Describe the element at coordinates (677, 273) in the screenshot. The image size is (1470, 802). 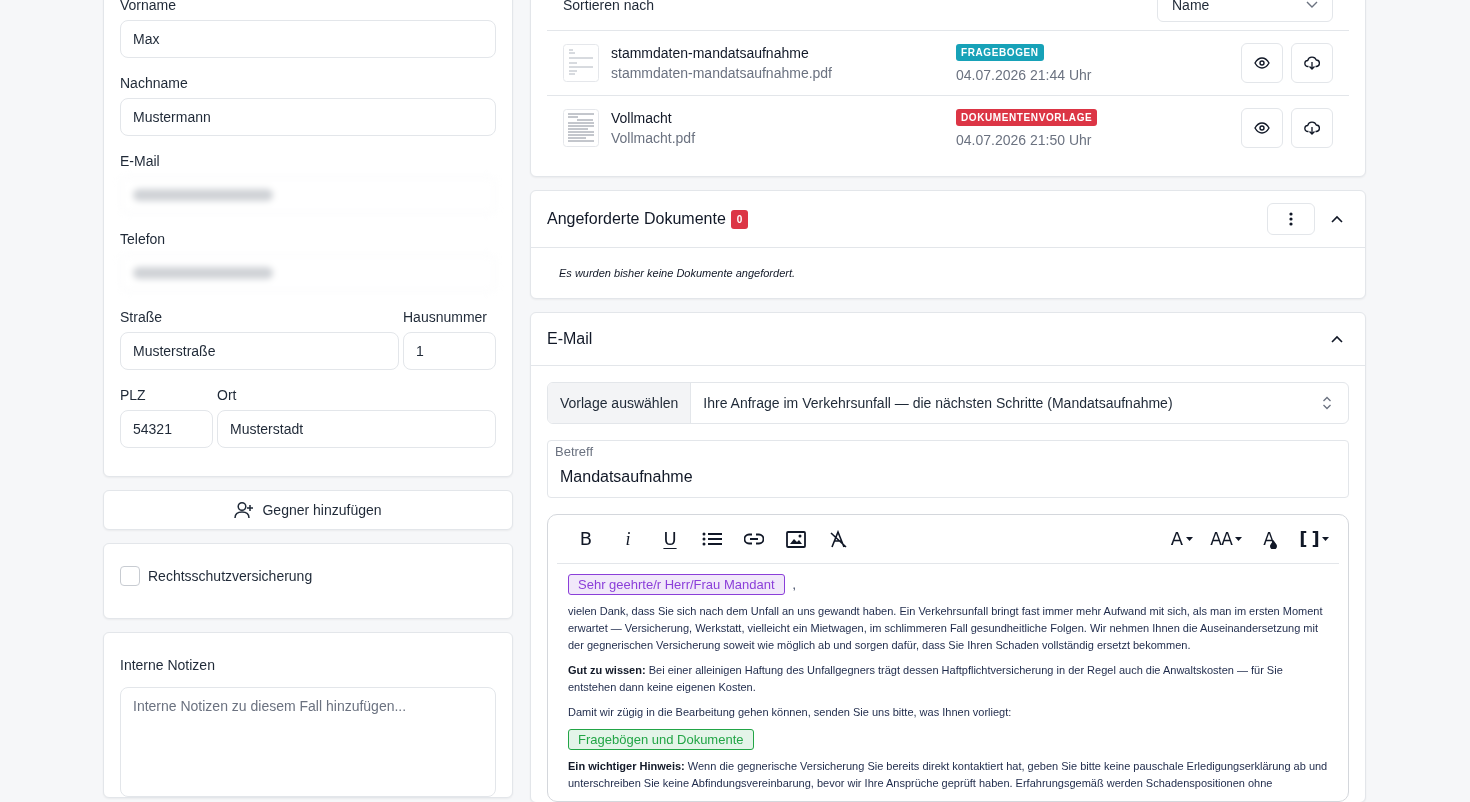
I see `empty-message: Es wurden bisher keine Dokumente angefordert.` at that location.